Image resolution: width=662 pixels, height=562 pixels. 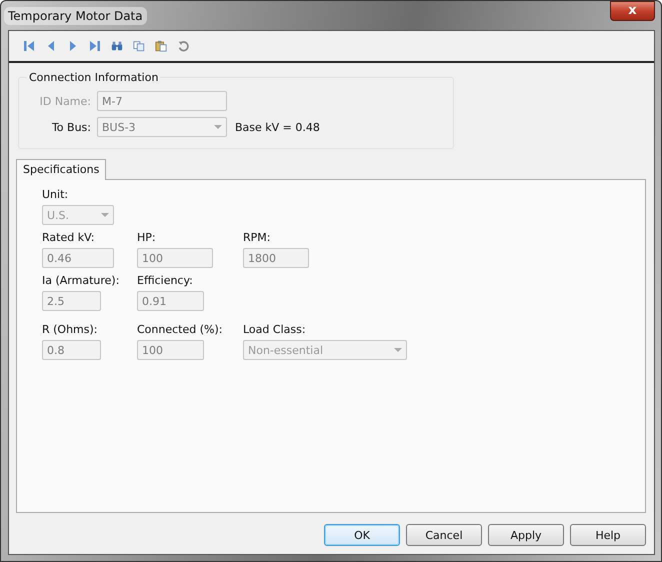 I want to click on text-field: 0.8, so click(x=71, y=350).